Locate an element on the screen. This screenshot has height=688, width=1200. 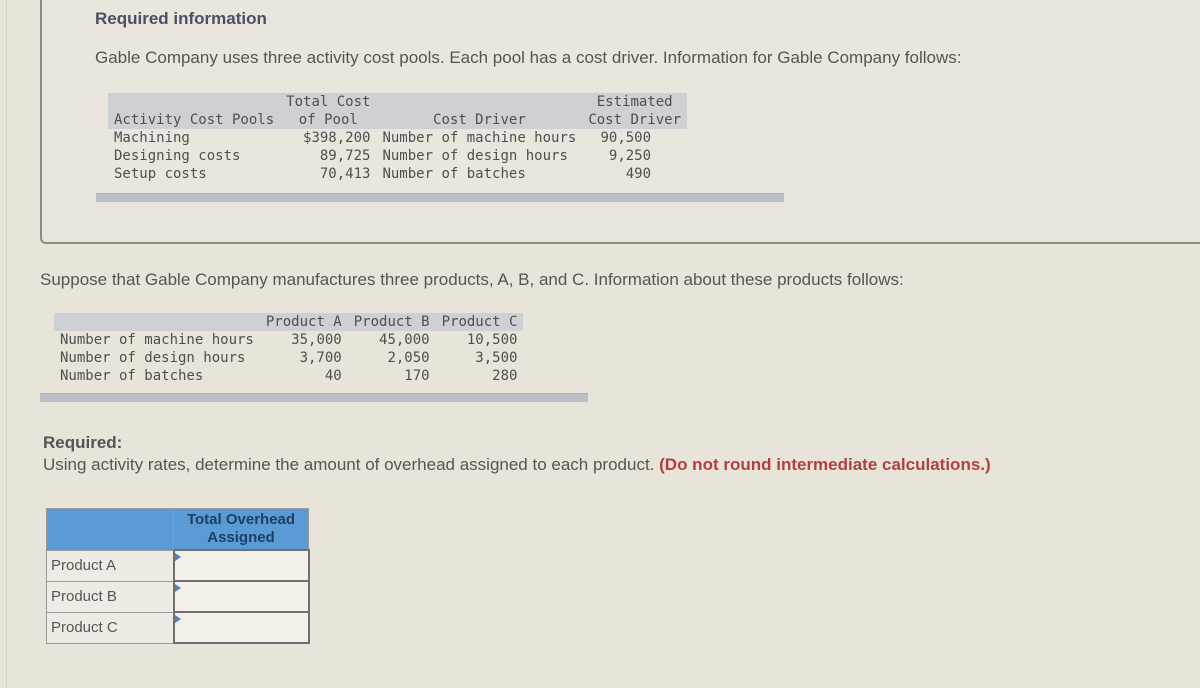
answer-row-label: Product A is located at coordinates (110, 565).